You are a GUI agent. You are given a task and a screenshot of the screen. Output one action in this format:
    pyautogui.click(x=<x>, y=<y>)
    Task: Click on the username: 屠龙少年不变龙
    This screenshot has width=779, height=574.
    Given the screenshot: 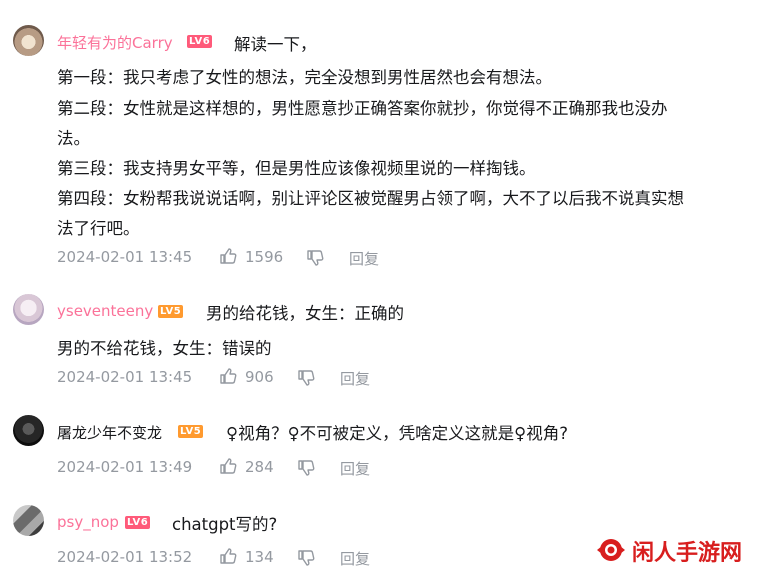 What is the action you would take?
    pyautogui.click(x=109, y=432)
    